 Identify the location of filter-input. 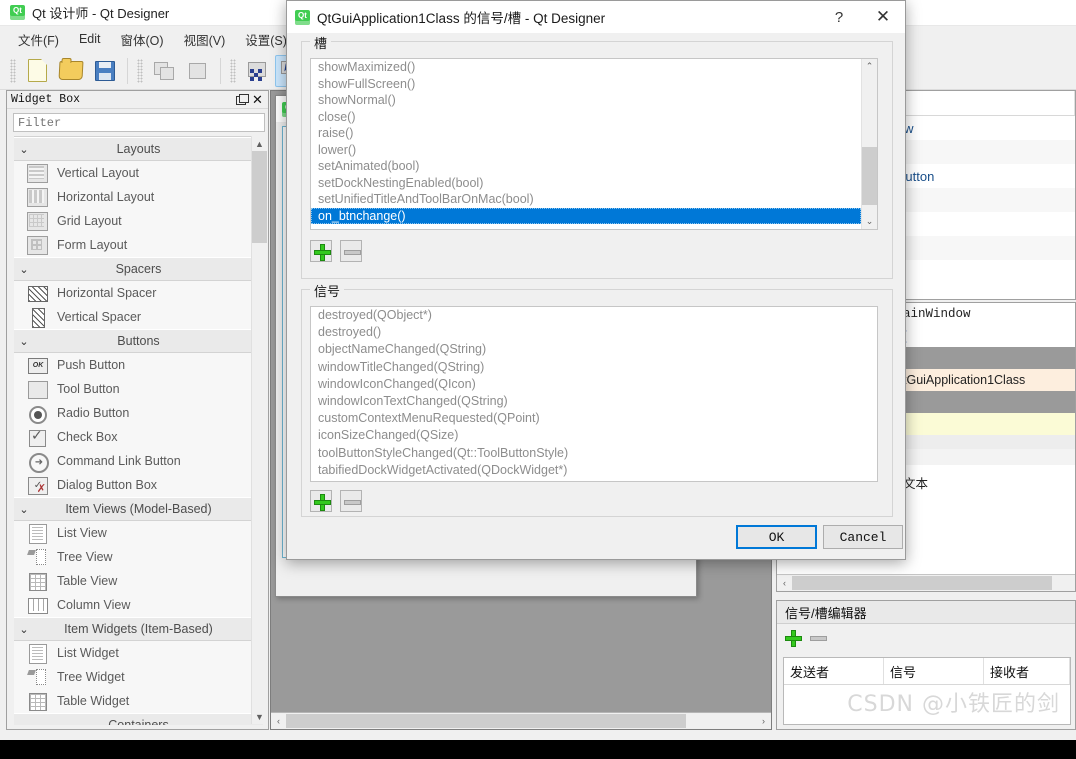
(139, 122).